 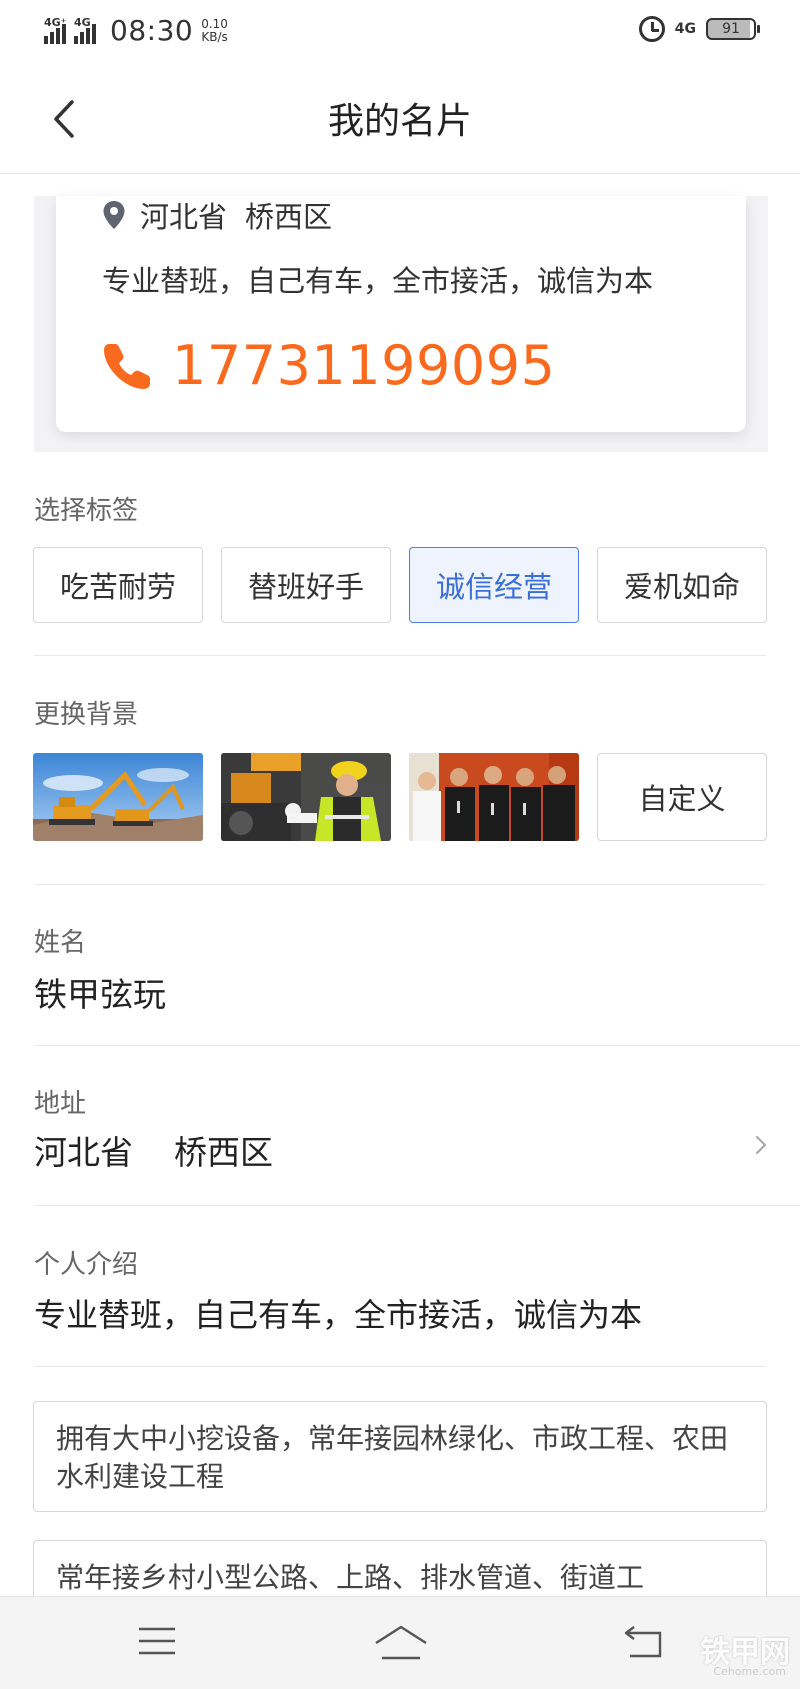 I want to click on home-icon, so click(x=401, y=1643).